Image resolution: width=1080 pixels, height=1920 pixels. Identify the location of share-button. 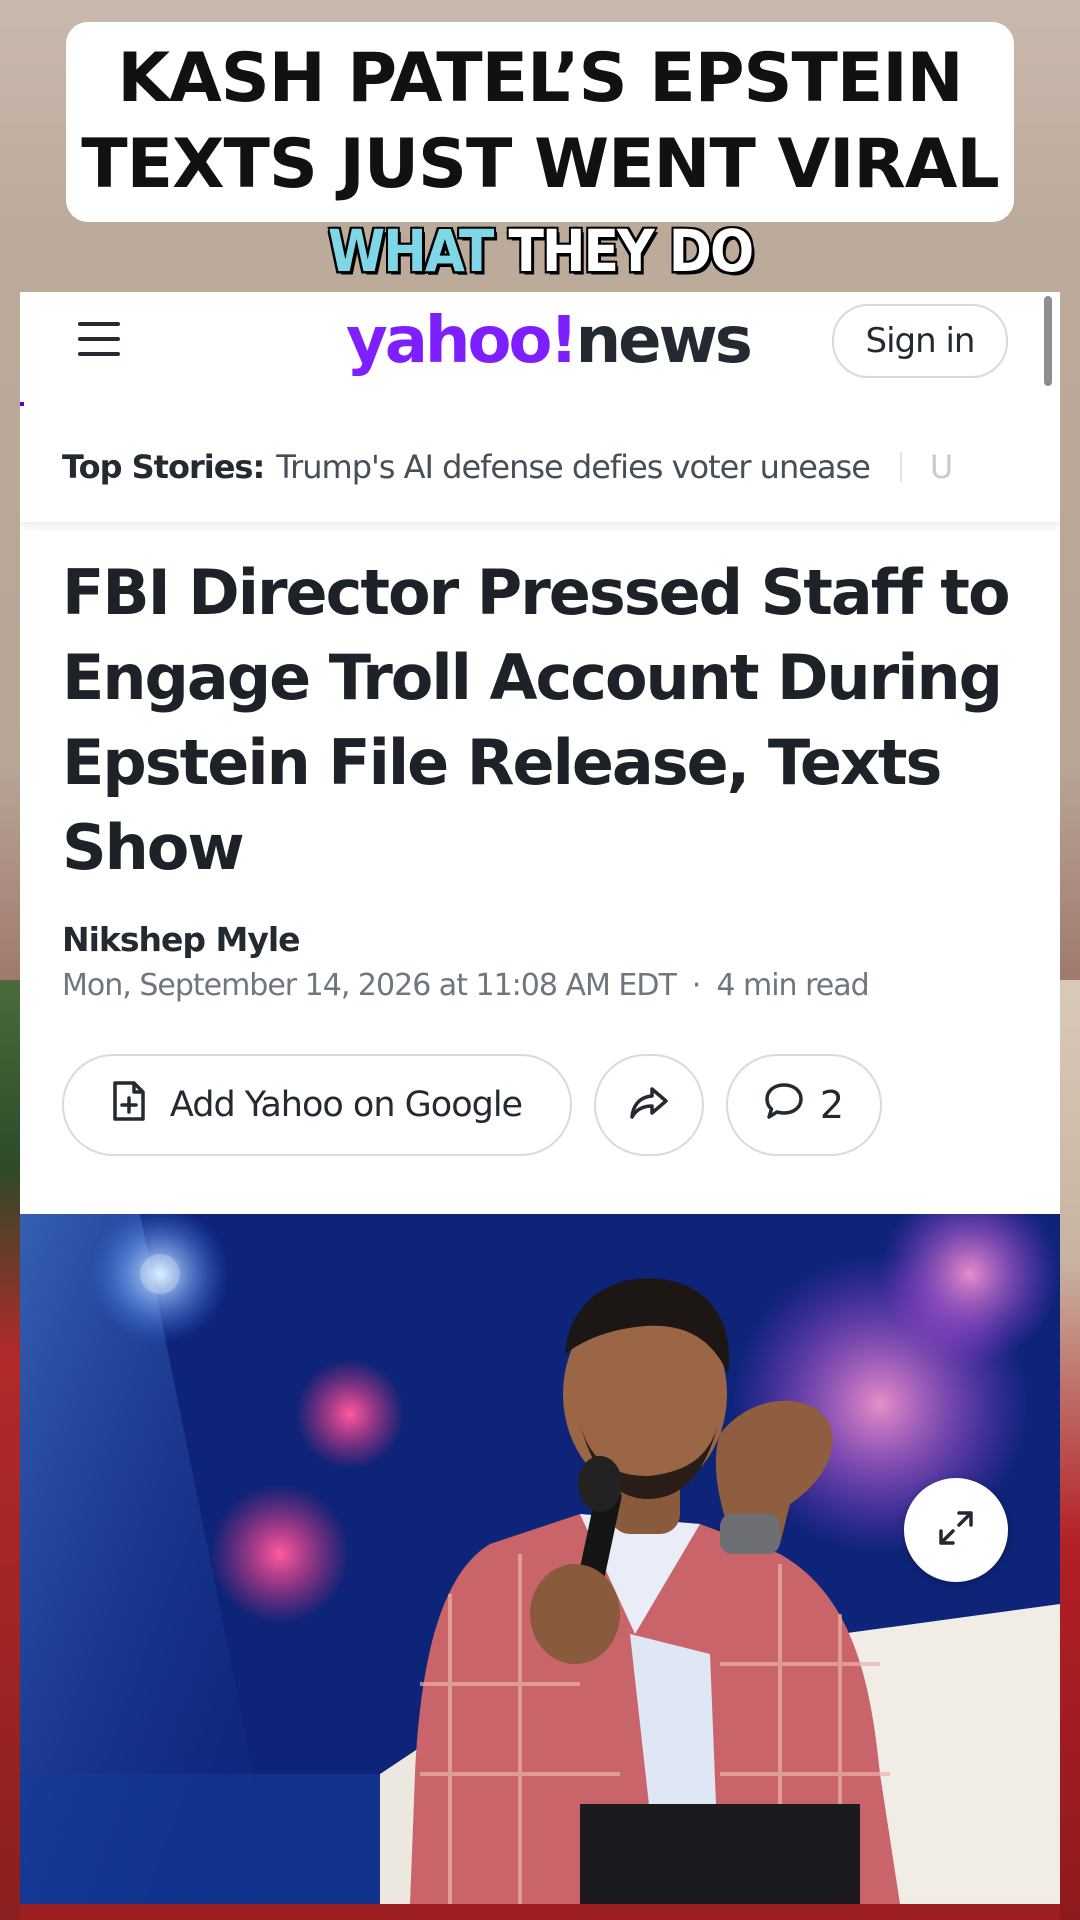
(649, 1105).